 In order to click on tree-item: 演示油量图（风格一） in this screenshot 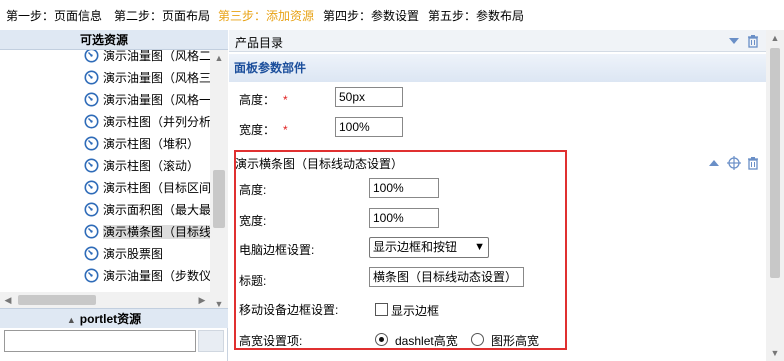, I will do `click(147, 100)`.